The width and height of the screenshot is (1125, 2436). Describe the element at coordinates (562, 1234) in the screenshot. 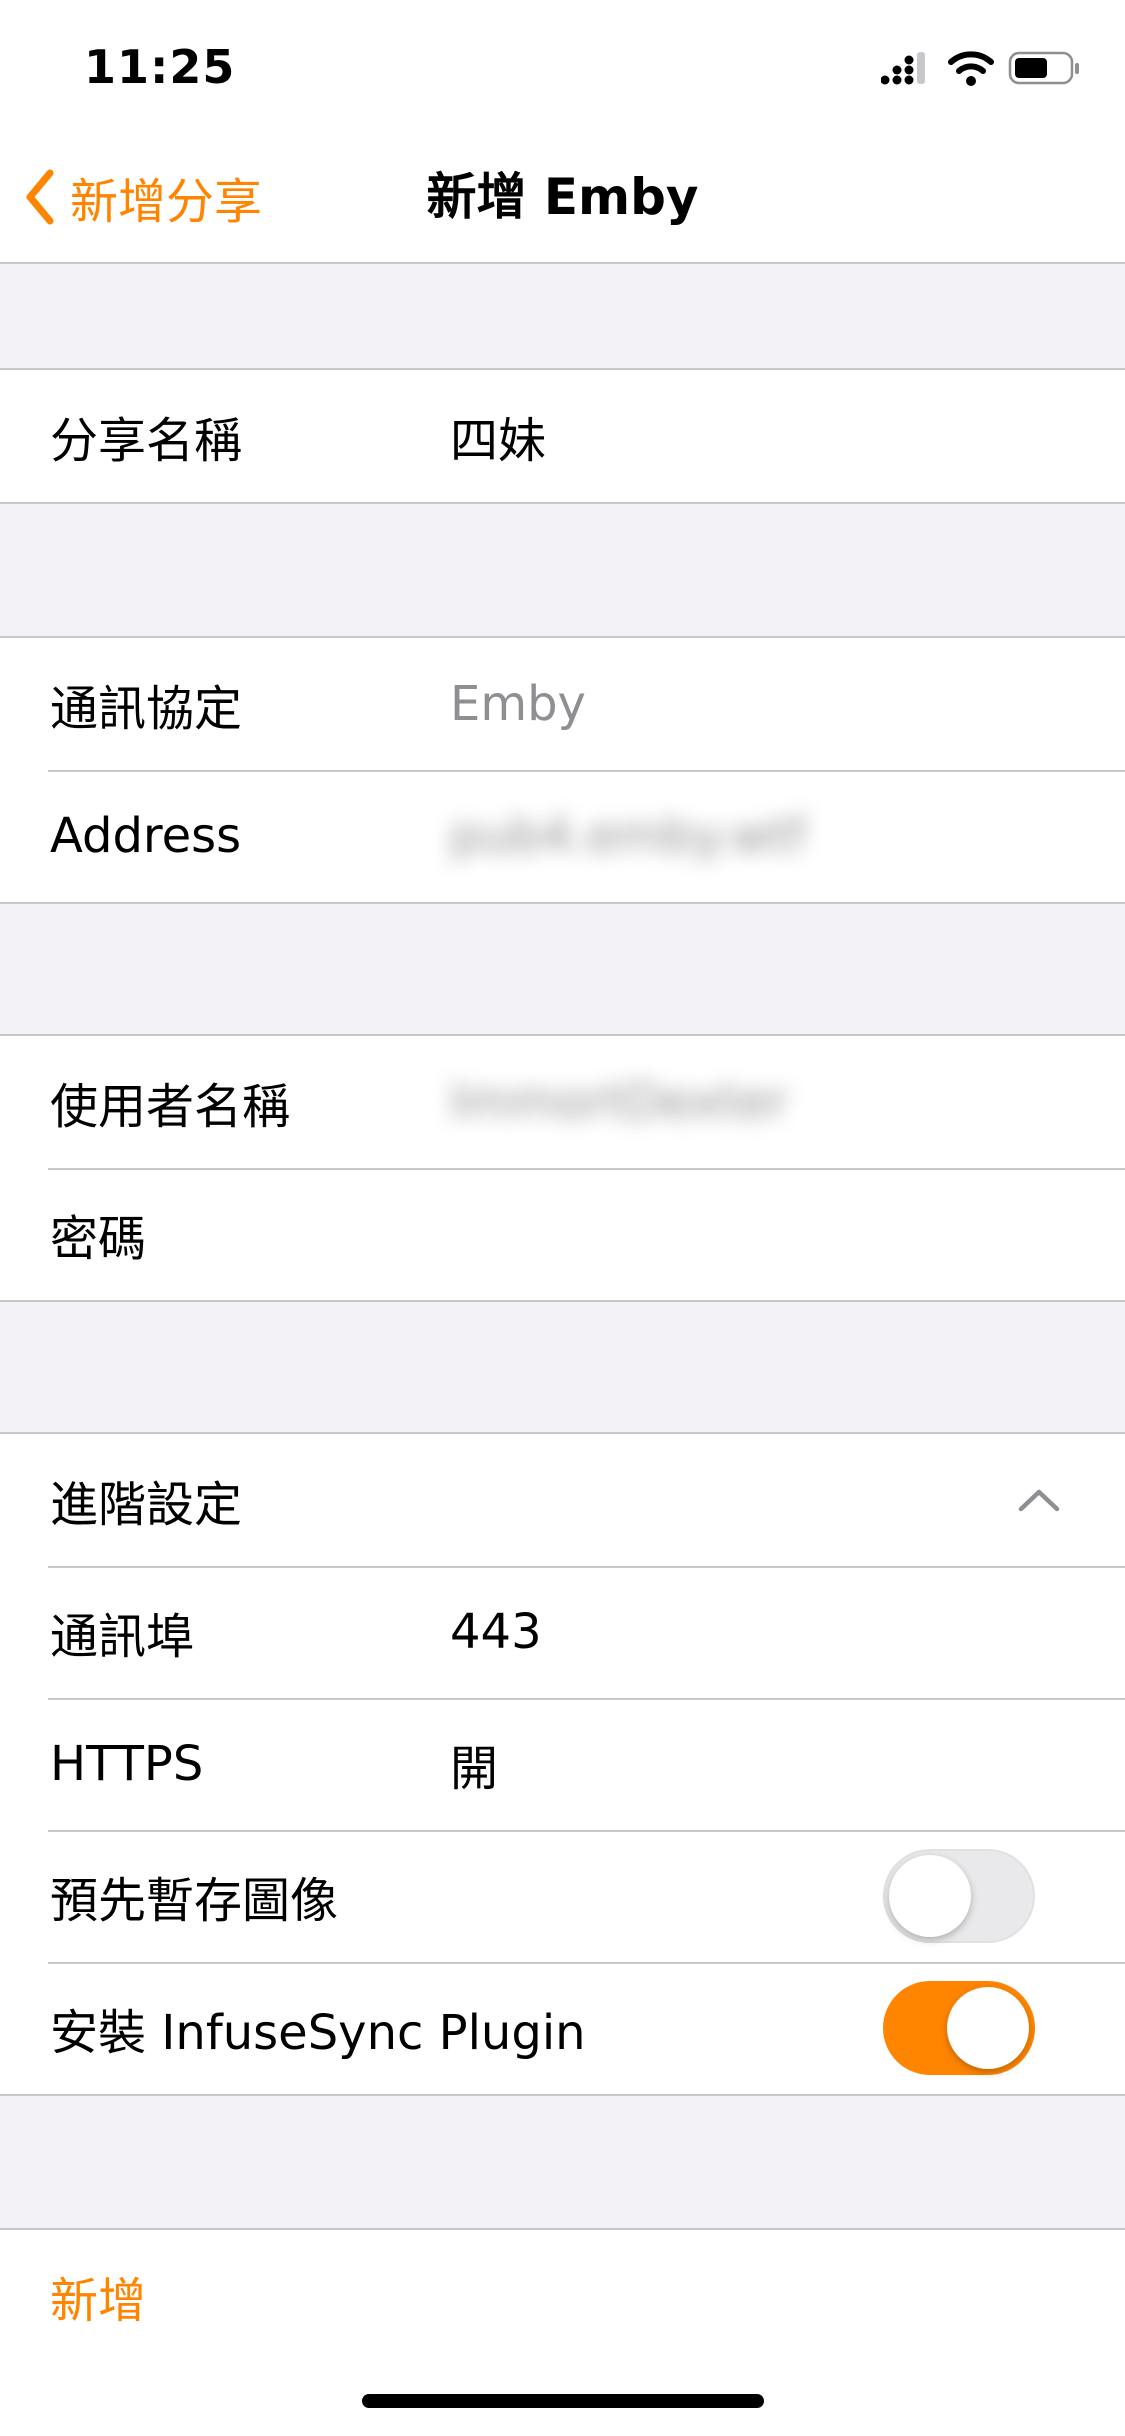

I see `password-row: 密碼` at that location.